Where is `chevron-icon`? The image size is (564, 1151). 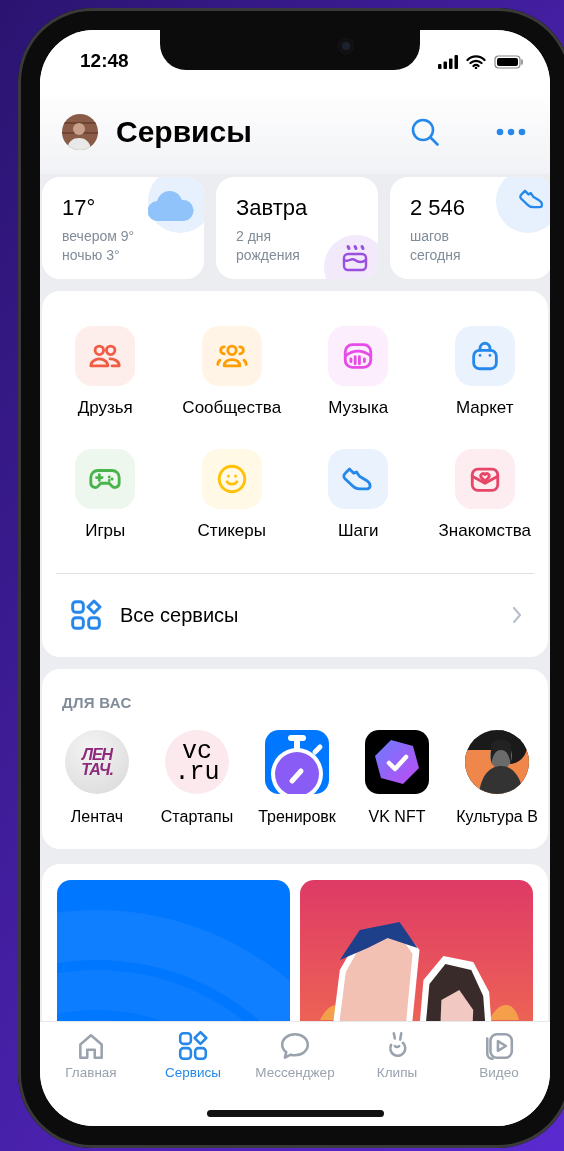
chevron-icon is located at coordinates (517, 615).